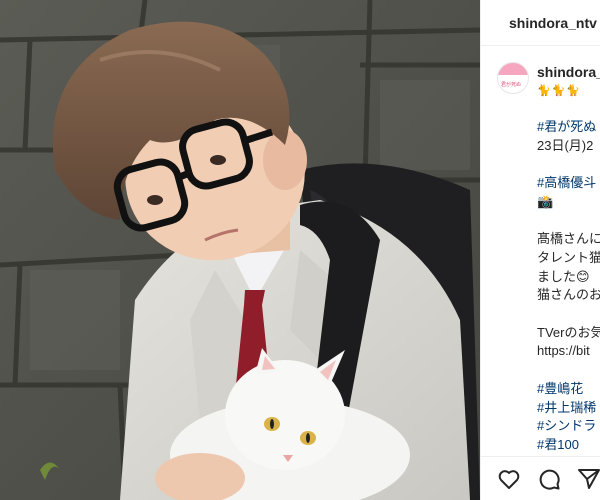 The height and width of the screenshot is (500, 600). I want to click on caption-line: TVerのお気, so click(568, 332).